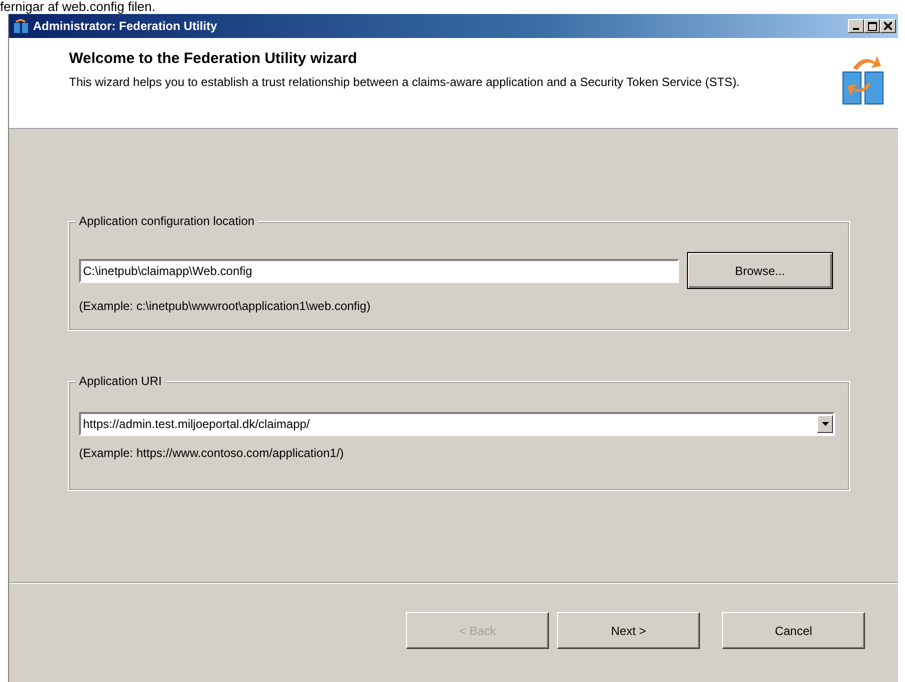  I want to click on uri-combo-box: https://admin.test.miljoeportal.dk/claimapp/, so click(457, 424).